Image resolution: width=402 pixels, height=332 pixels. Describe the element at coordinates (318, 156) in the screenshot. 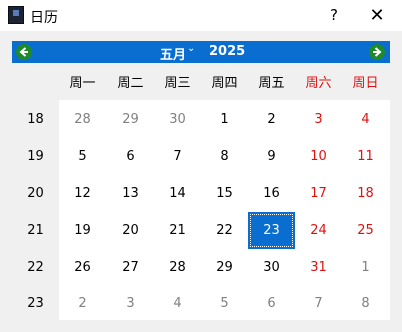

I see `day-cell: 10` at that location.